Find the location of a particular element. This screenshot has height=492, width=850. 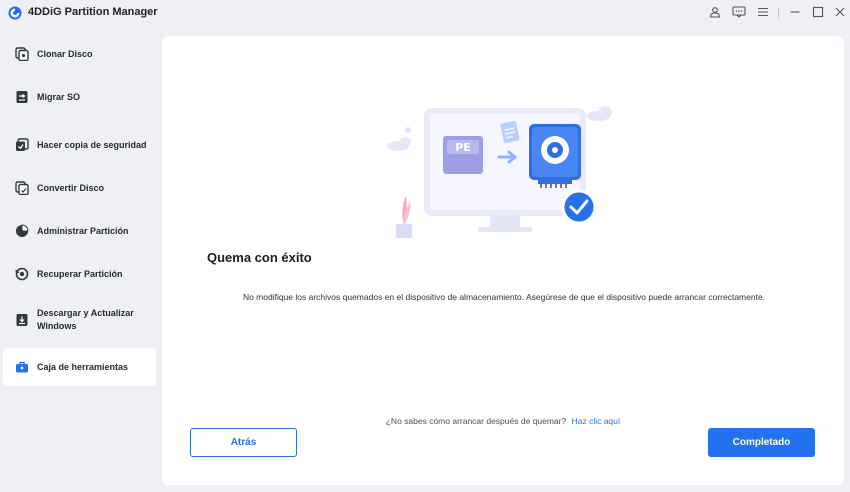

sidebar-item-label: Migrar SO is located at coordinates (59, 96).